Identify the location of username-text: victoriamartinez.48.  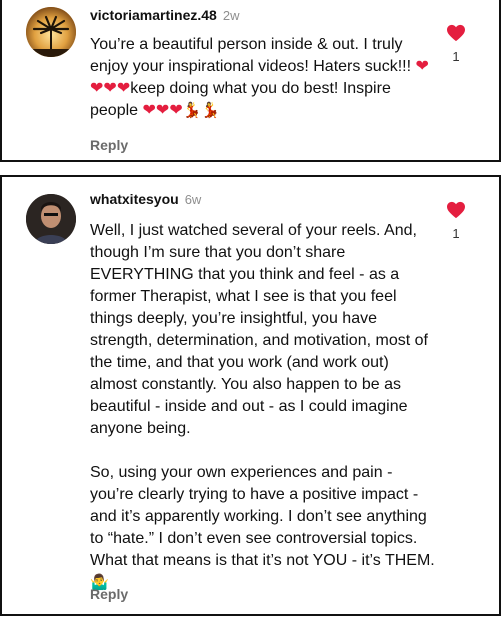
(153, 15).